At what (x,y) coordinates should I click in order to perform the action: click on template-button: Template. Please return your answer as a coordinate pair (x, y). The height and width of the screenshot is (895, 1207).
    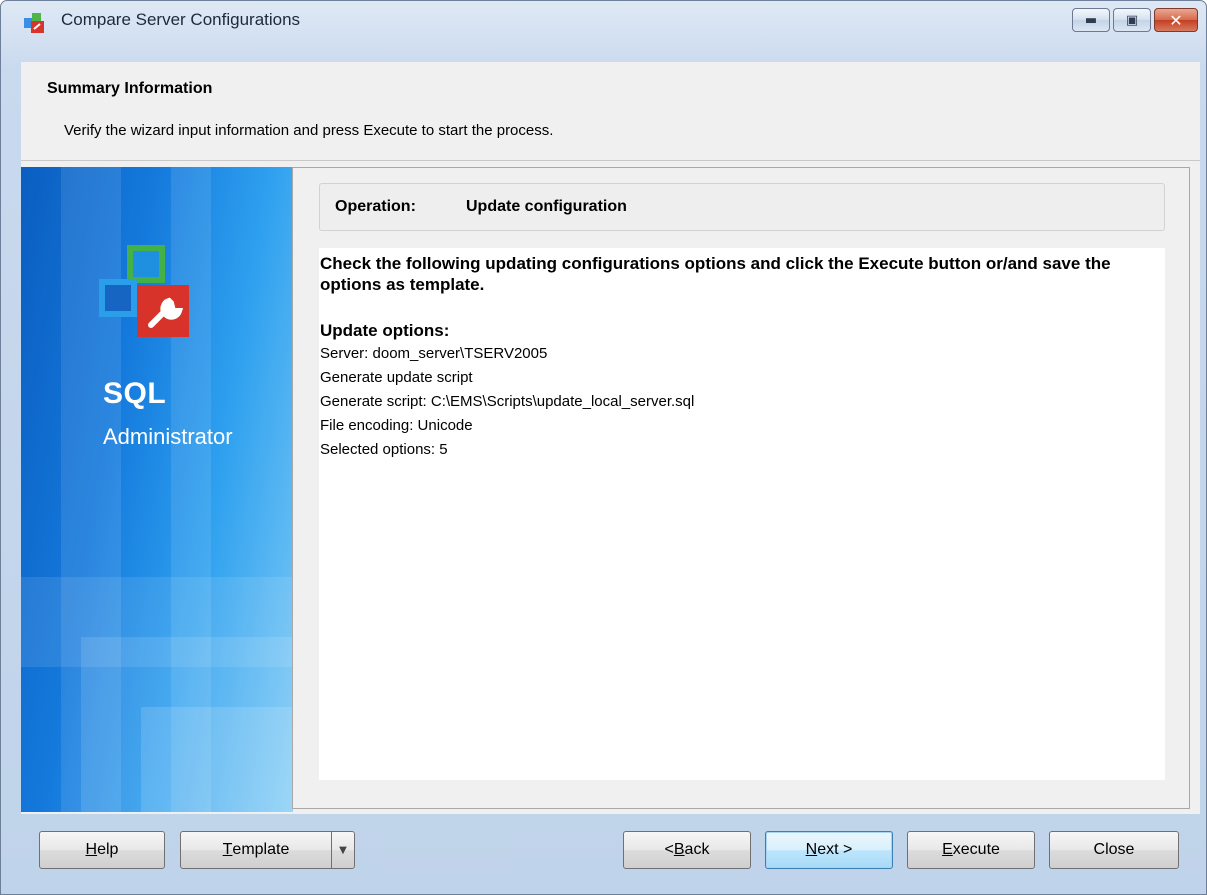
    Looking at the image, I should click on (256, 850).